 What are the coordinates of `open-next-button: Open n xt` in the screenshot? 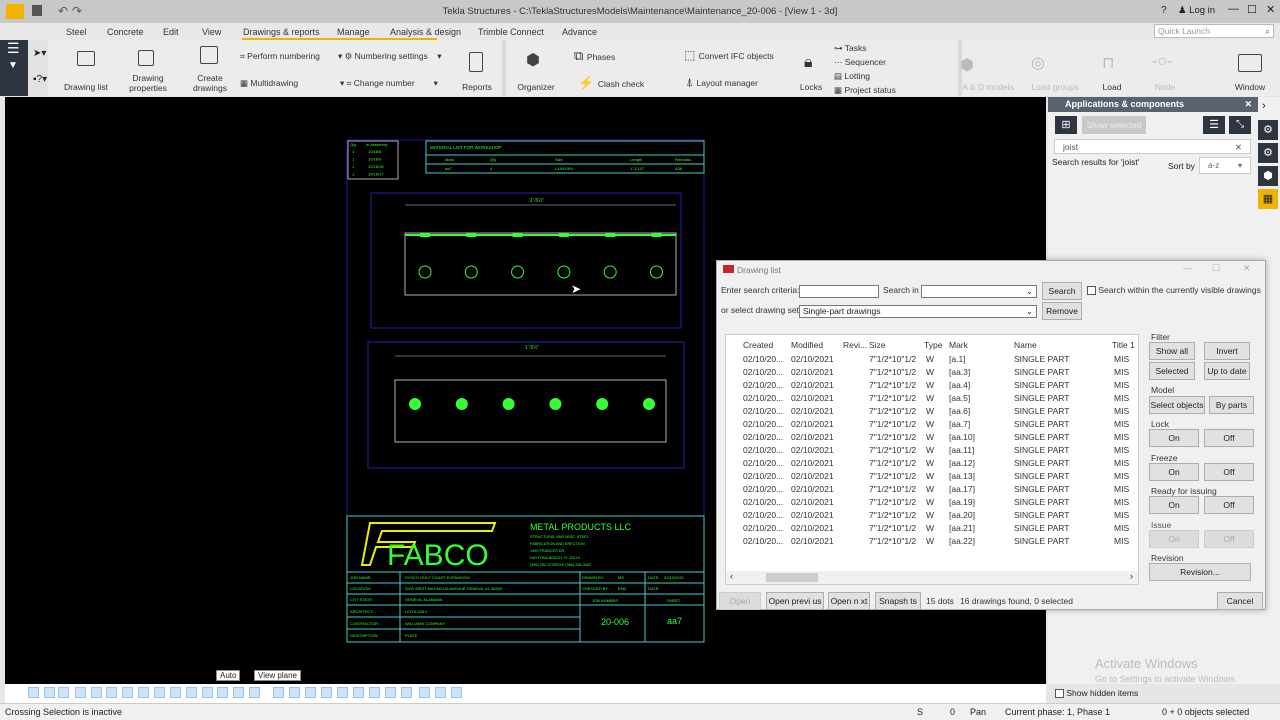 It's located at (849, 601).